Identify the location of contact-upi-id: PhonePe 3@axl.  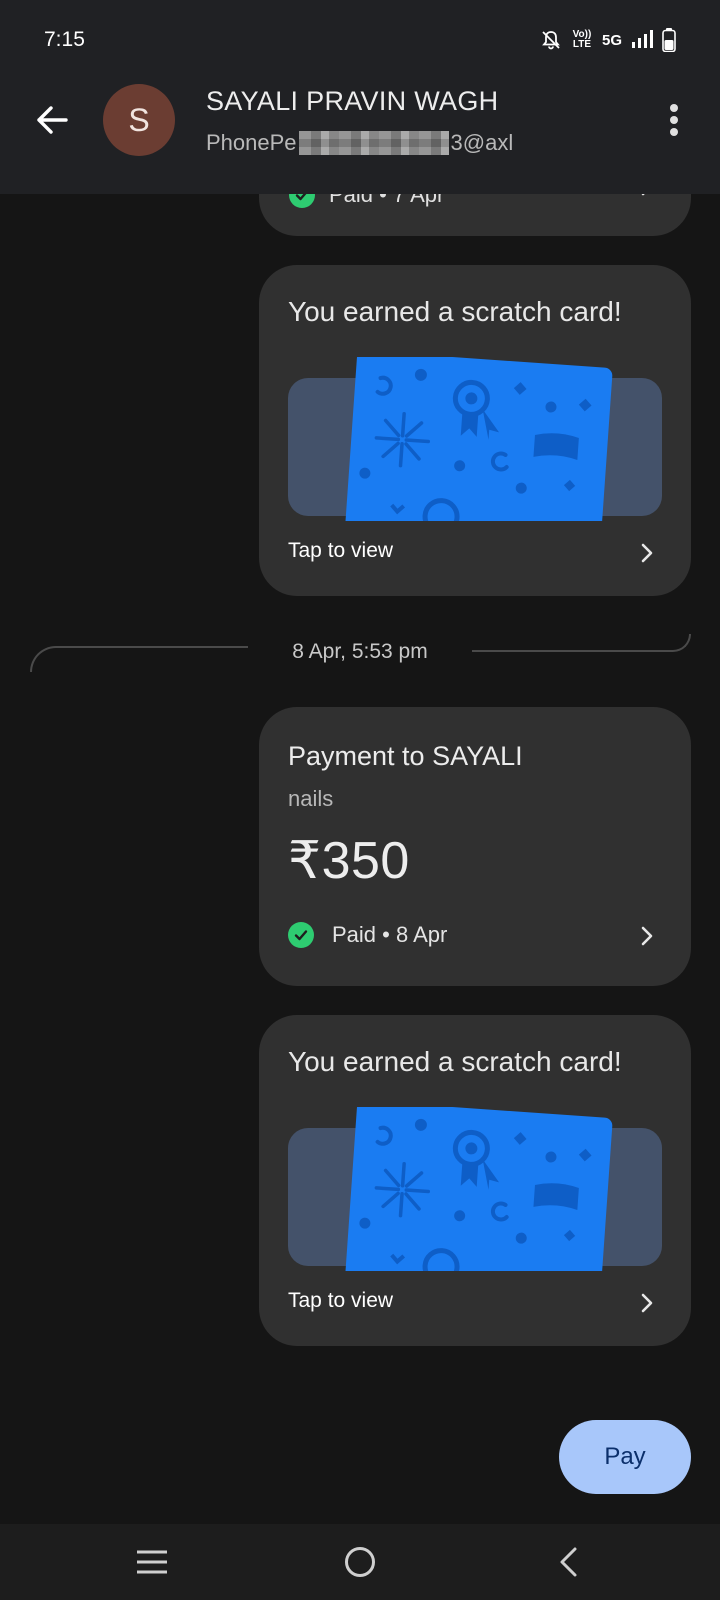
(359, 143).